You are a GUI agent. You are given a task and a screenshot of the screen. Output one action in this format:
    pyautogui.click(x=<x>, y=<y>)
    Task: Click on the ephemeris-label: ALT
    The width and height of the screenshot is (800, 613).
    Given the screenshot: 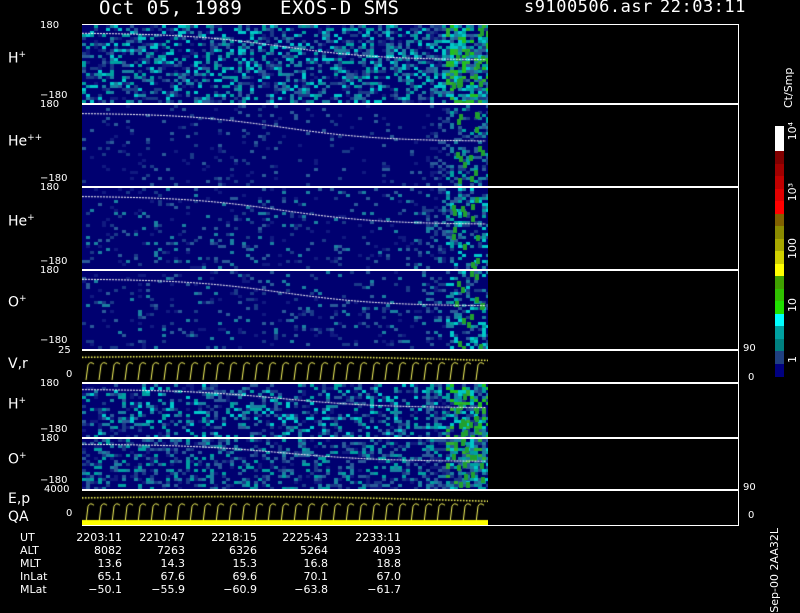 What is the action you would take?
    pyautogui.click(x=29, y=550)
    